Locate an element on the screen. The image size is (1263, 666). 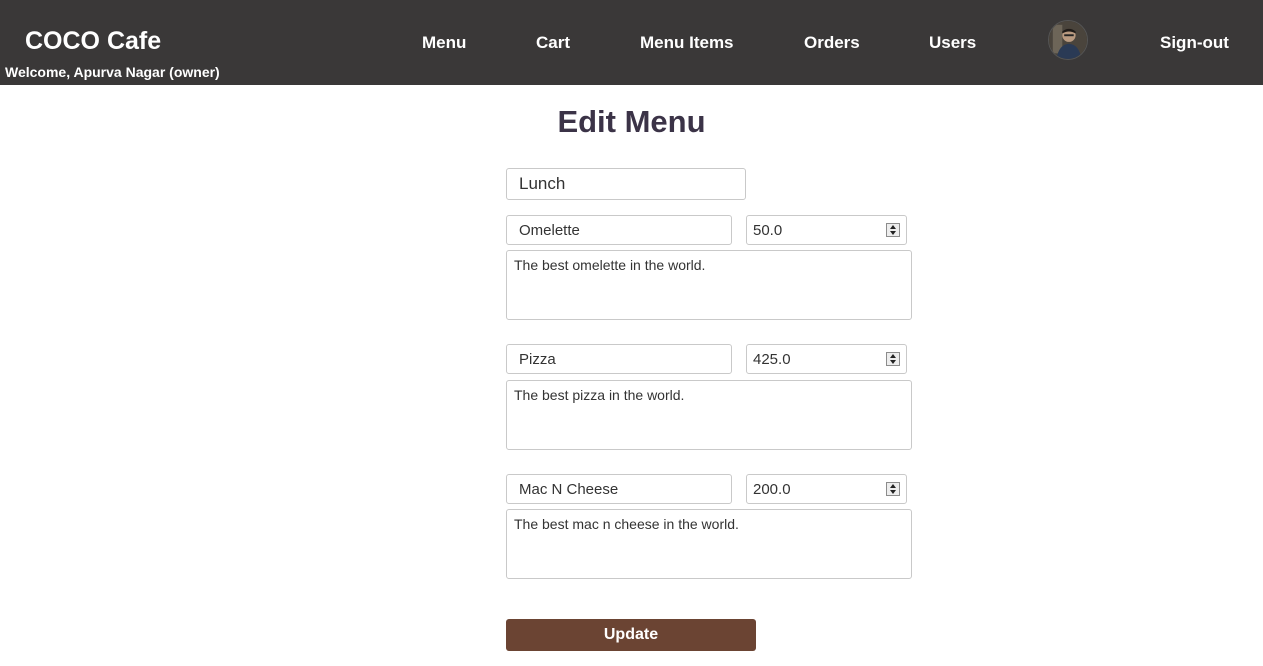
brand-logo-text: COCO Cafe is located at coordinates (93, 41).